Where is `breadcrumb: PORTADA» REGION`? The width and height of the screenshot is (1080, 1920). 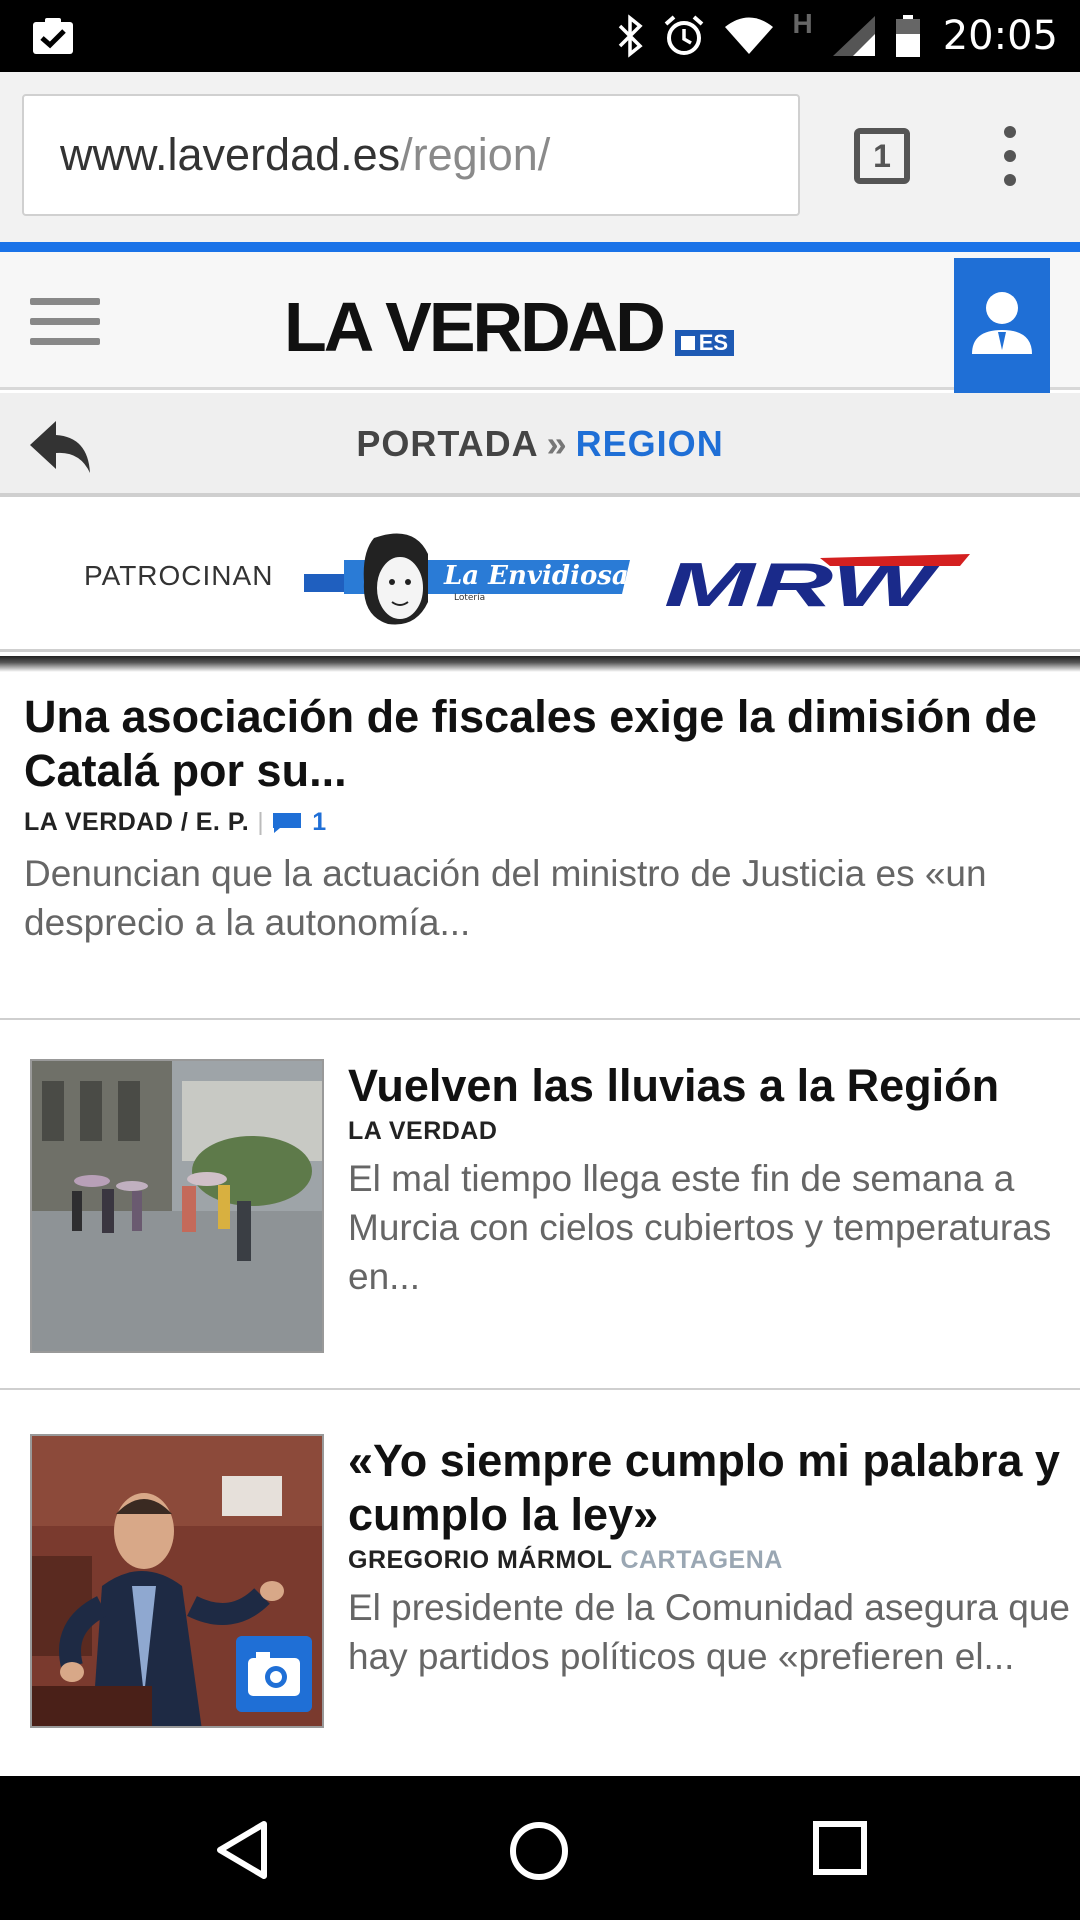
breadcrumb: PORTADA» REGION is located at coordinates (540, 444).